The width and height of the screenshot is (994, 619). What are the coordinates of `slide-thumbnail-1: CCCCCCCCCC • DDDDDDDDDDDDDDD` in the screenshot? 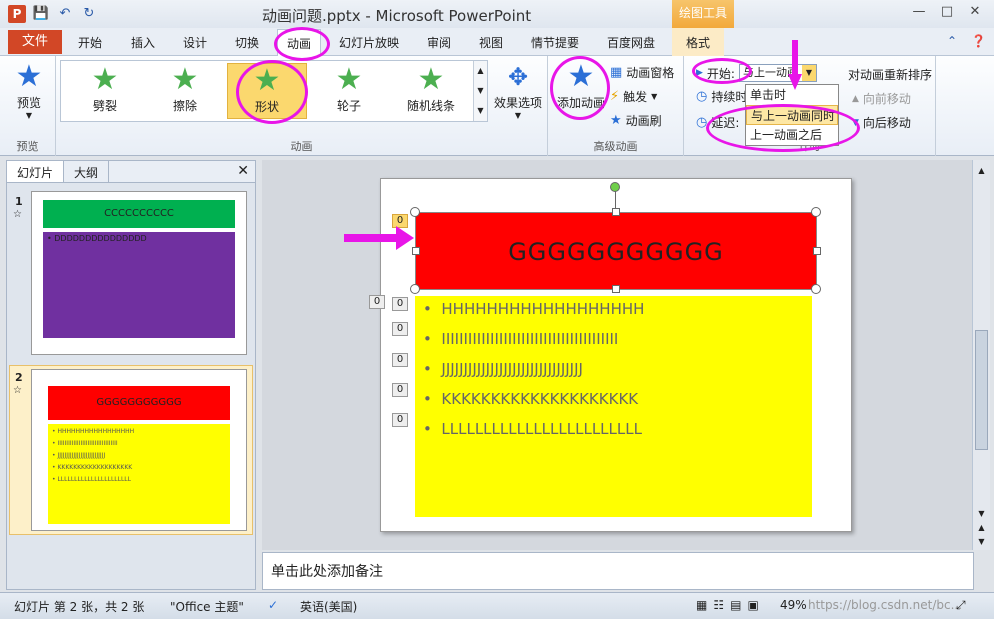 It's located at (139, 273).